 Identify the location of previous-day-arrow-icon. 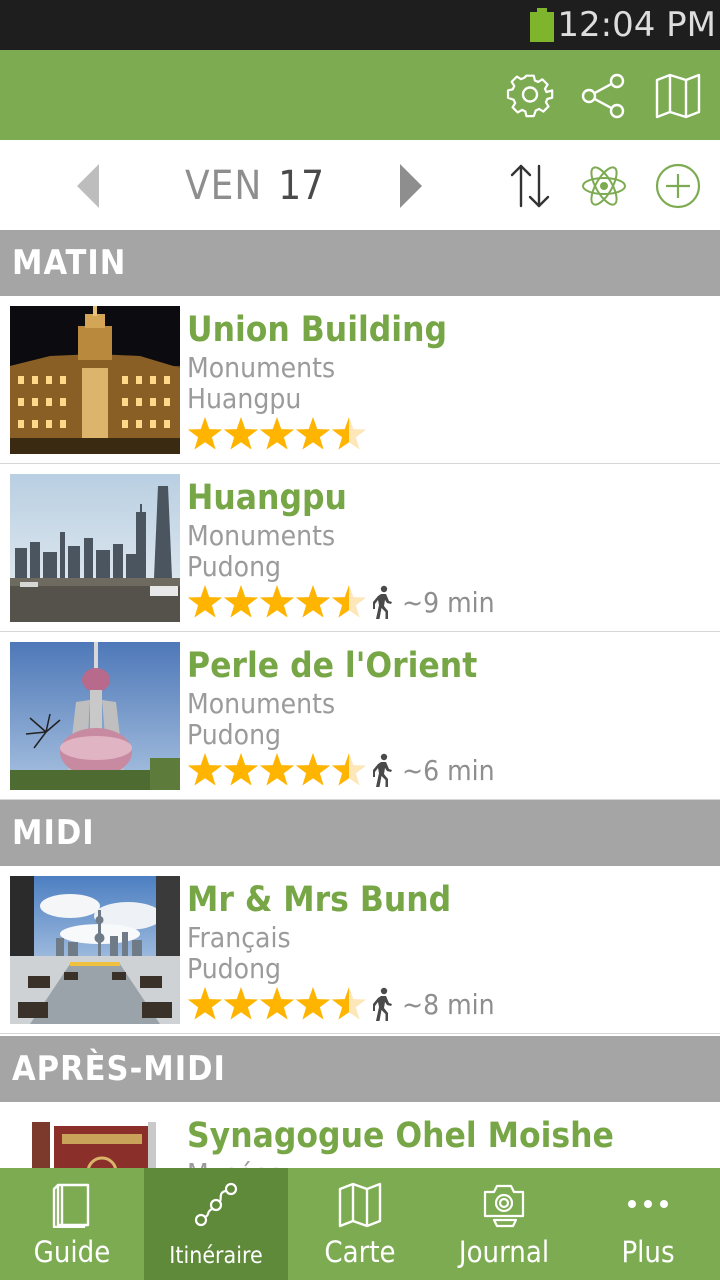
(90, 186).